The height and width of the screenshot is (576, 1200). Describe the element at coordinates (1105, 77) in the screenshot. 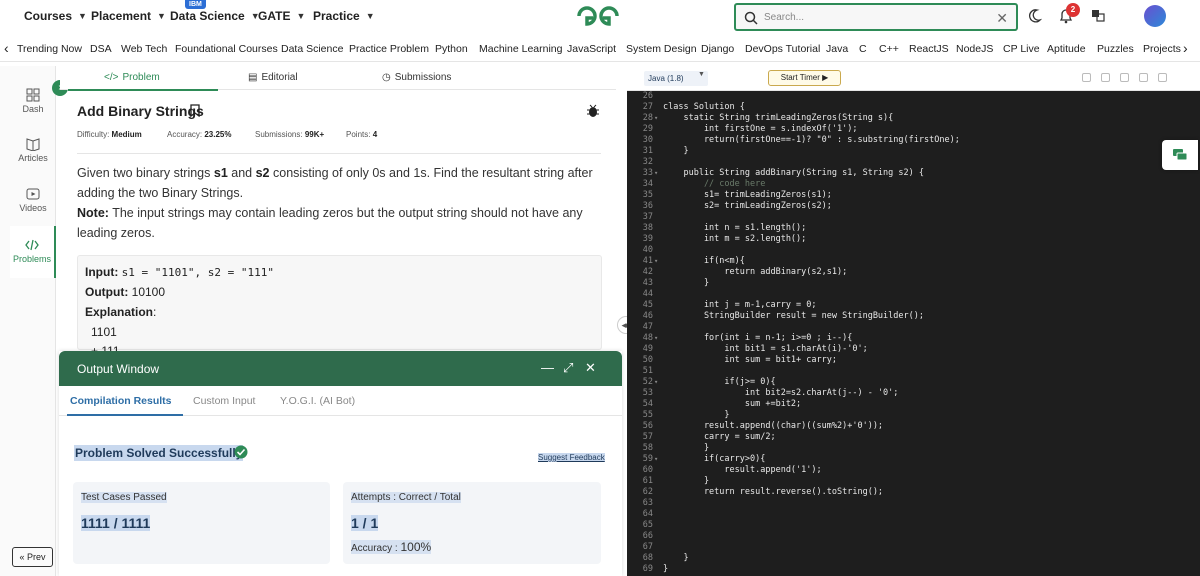

I see `file-icon` at that location.